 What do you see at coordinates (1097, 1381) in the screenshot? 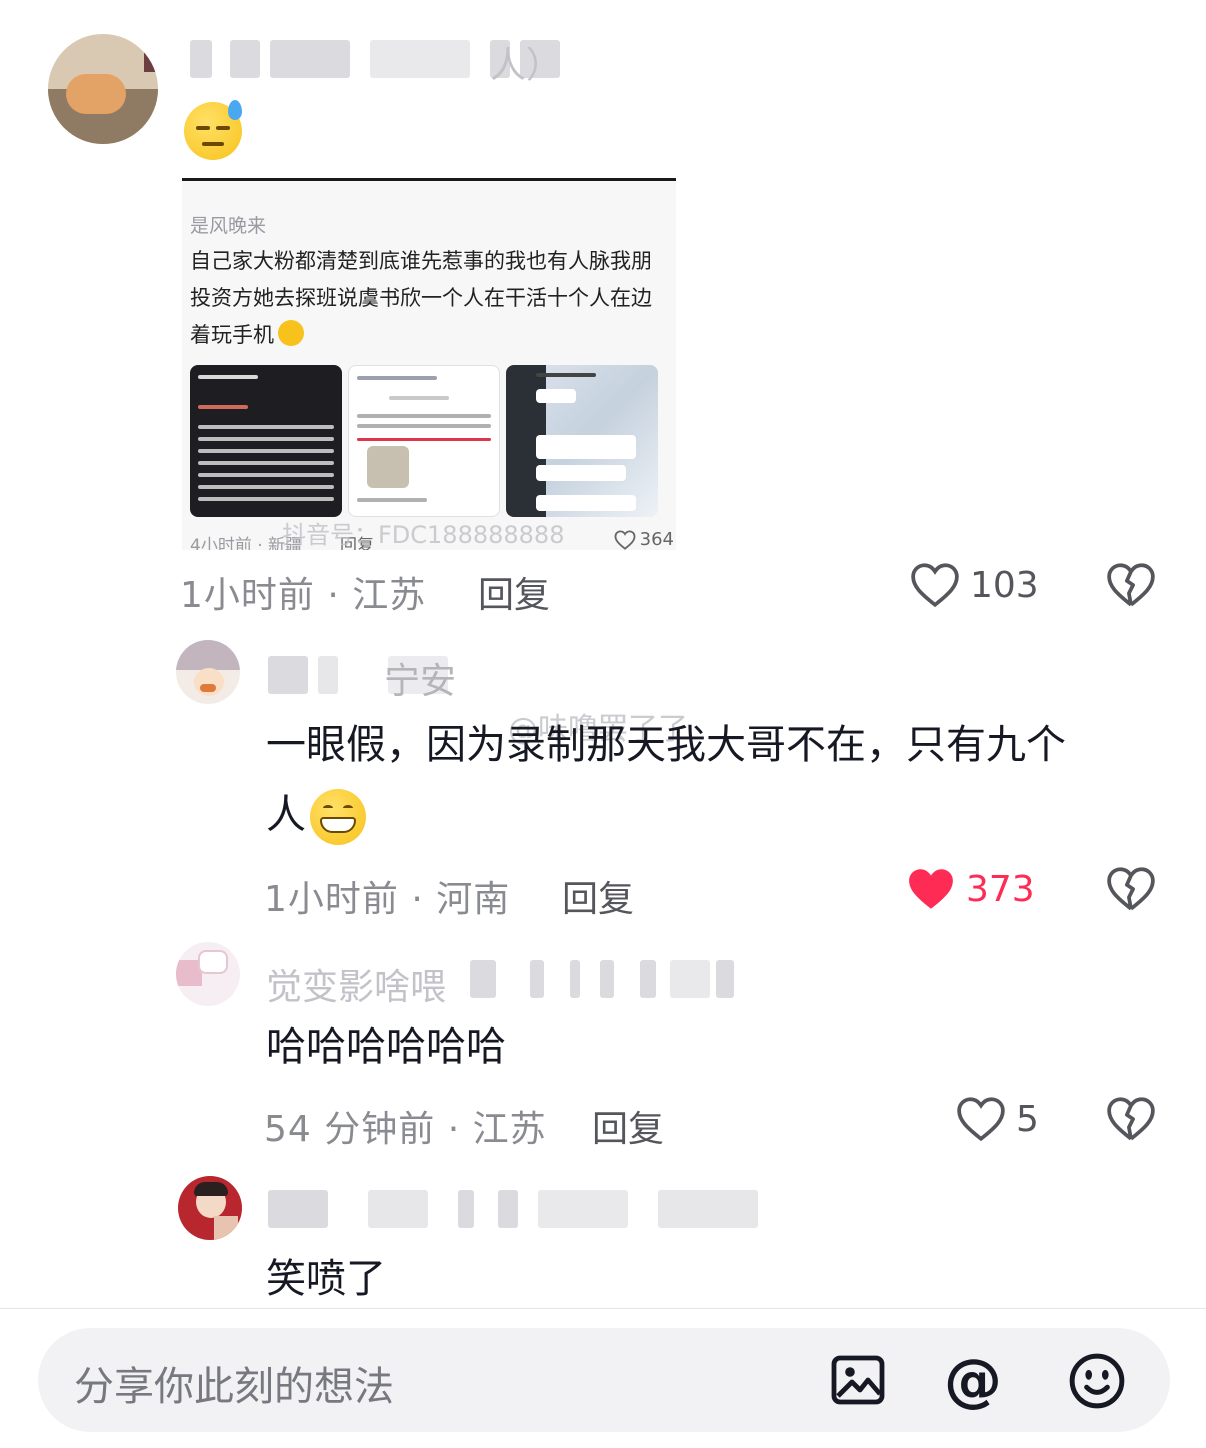
I see `emoji-picker-icon` at bounding box center [1097, 1381].